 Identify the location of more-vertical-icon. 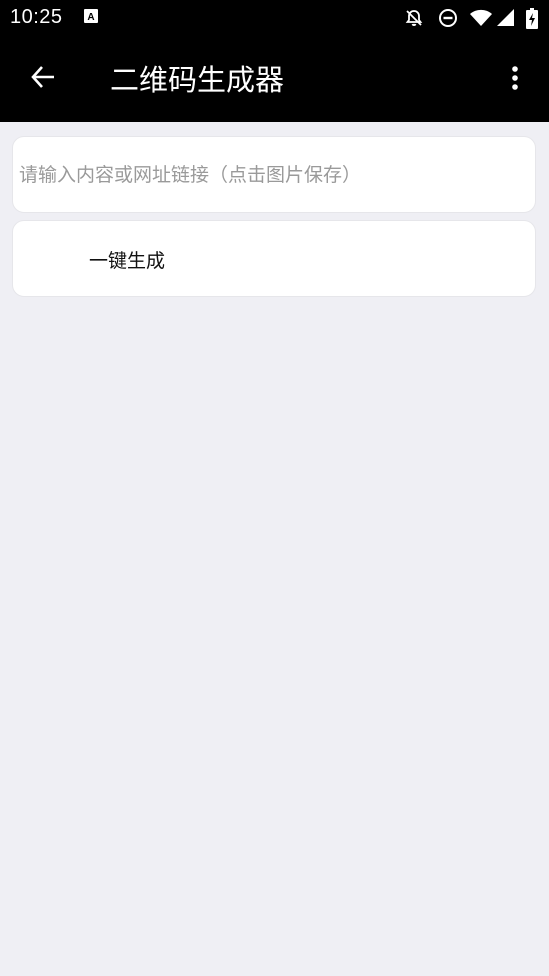
(515, 80).